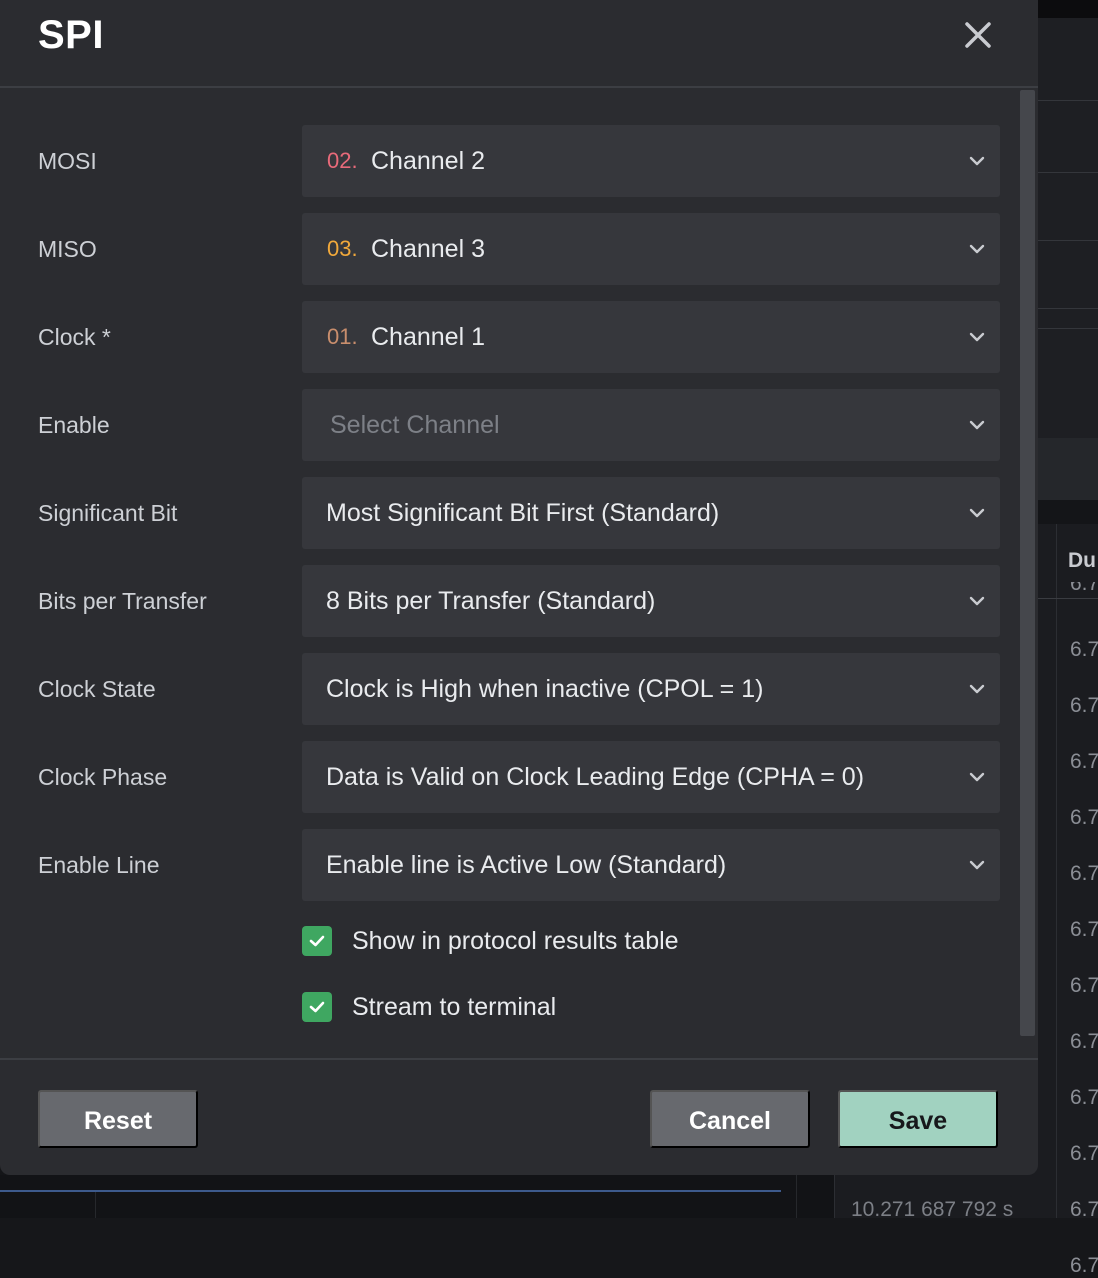  Describe the element at coordinates (122, 601) in the screenshot. I see `setting-label: Bits per Transfer` at that location.